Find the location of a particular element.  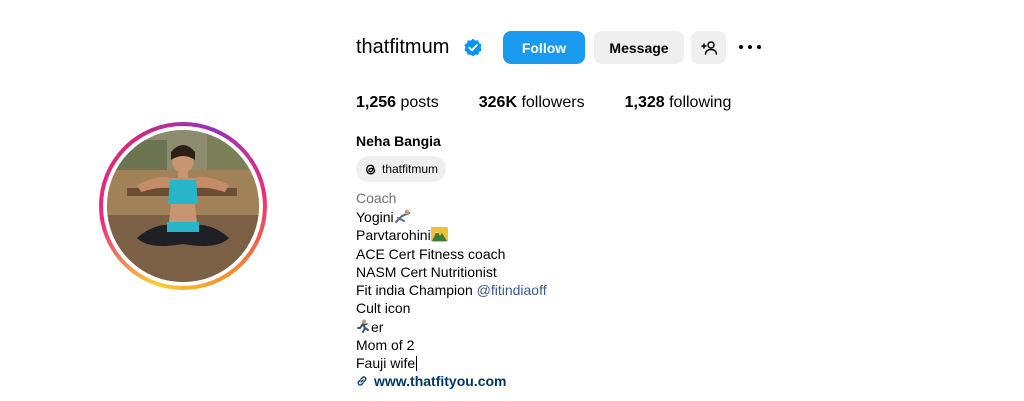

threads-badge: thatfitmum is located at coordinates (401, 169).